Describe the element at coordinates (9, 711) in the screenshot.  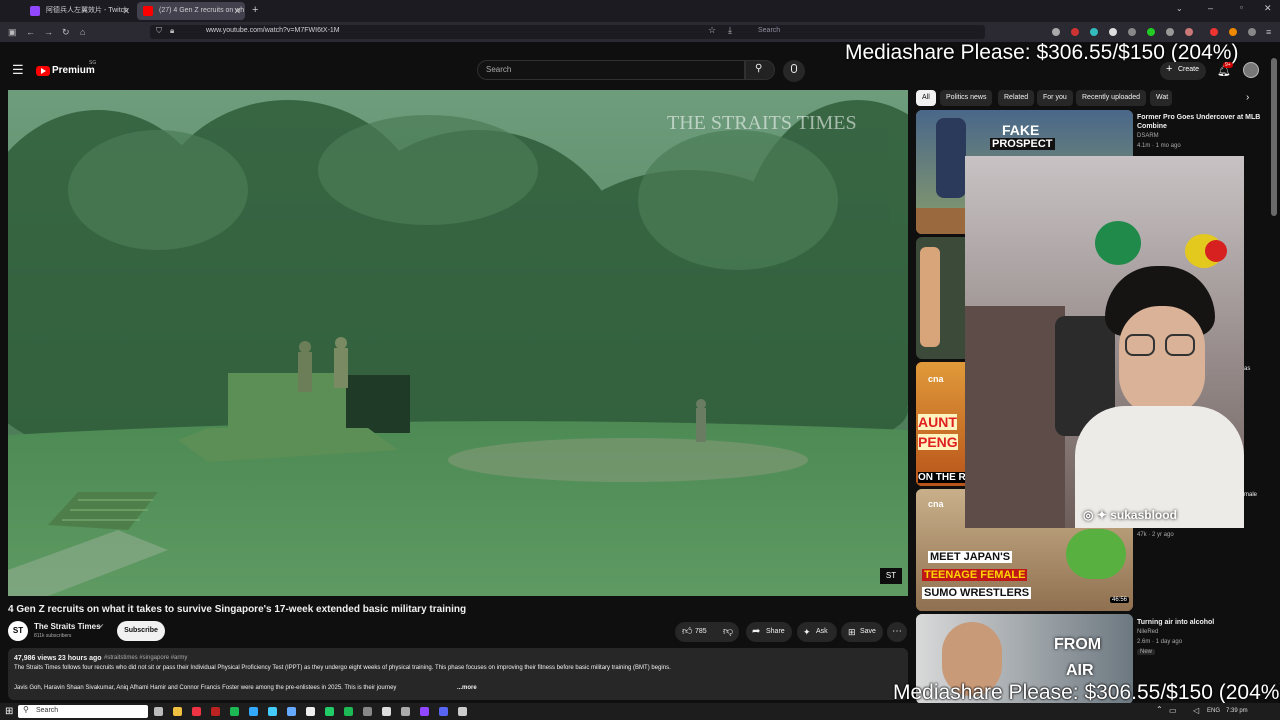
I see `windows-start-icon: ⊞` at that location.